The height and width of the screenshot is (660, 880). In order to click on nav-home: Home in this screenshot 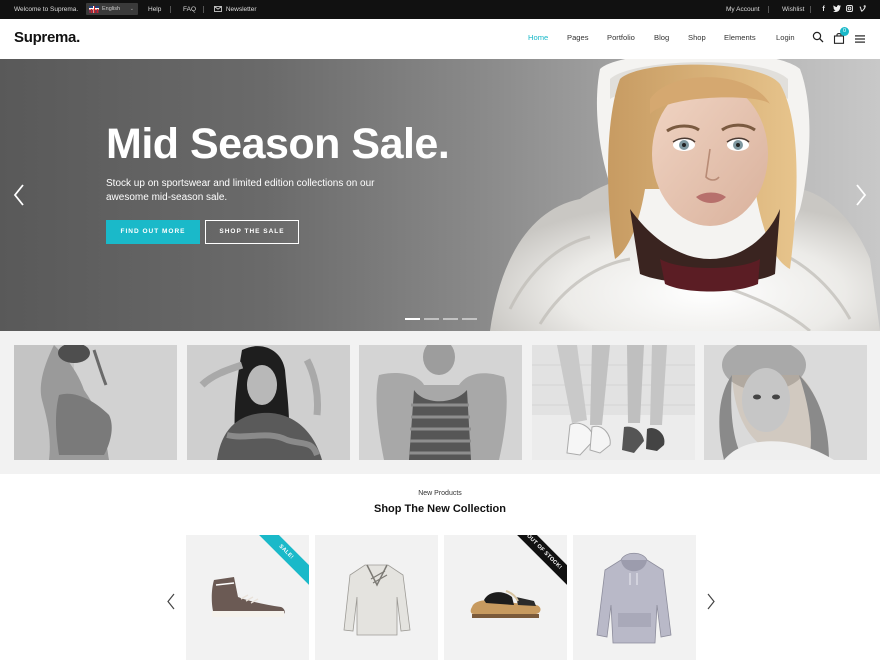, I will do `click(538, 37)`.